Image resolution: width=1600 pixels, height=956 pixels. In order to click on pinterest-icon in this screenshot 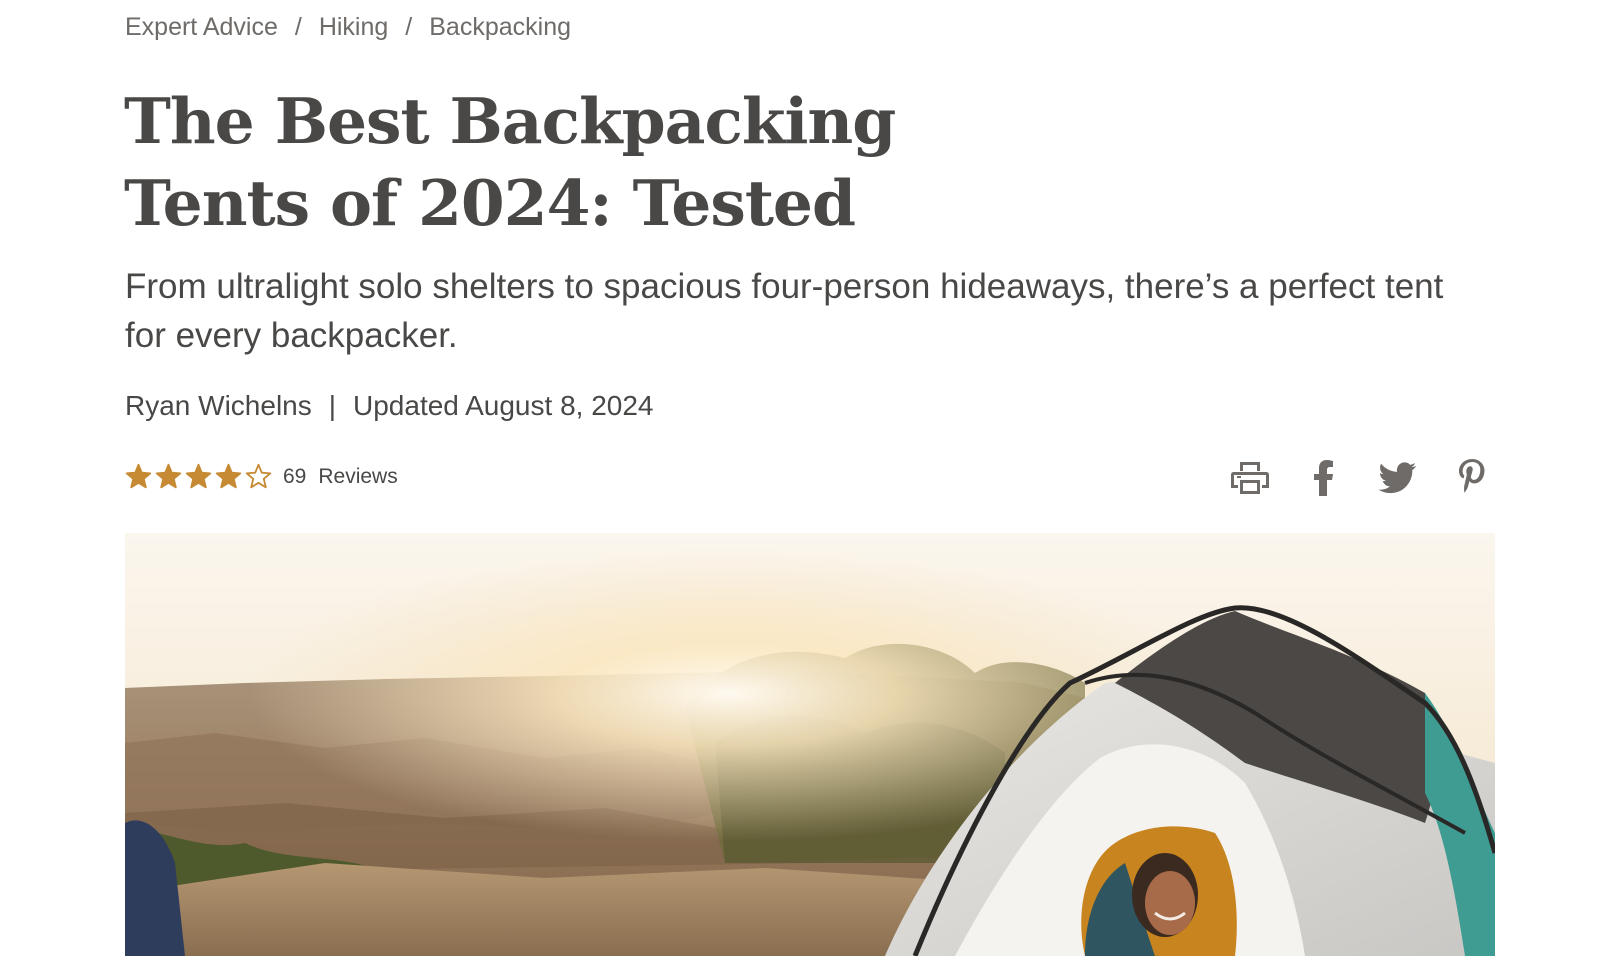, I will do `click(1472, 476)`.